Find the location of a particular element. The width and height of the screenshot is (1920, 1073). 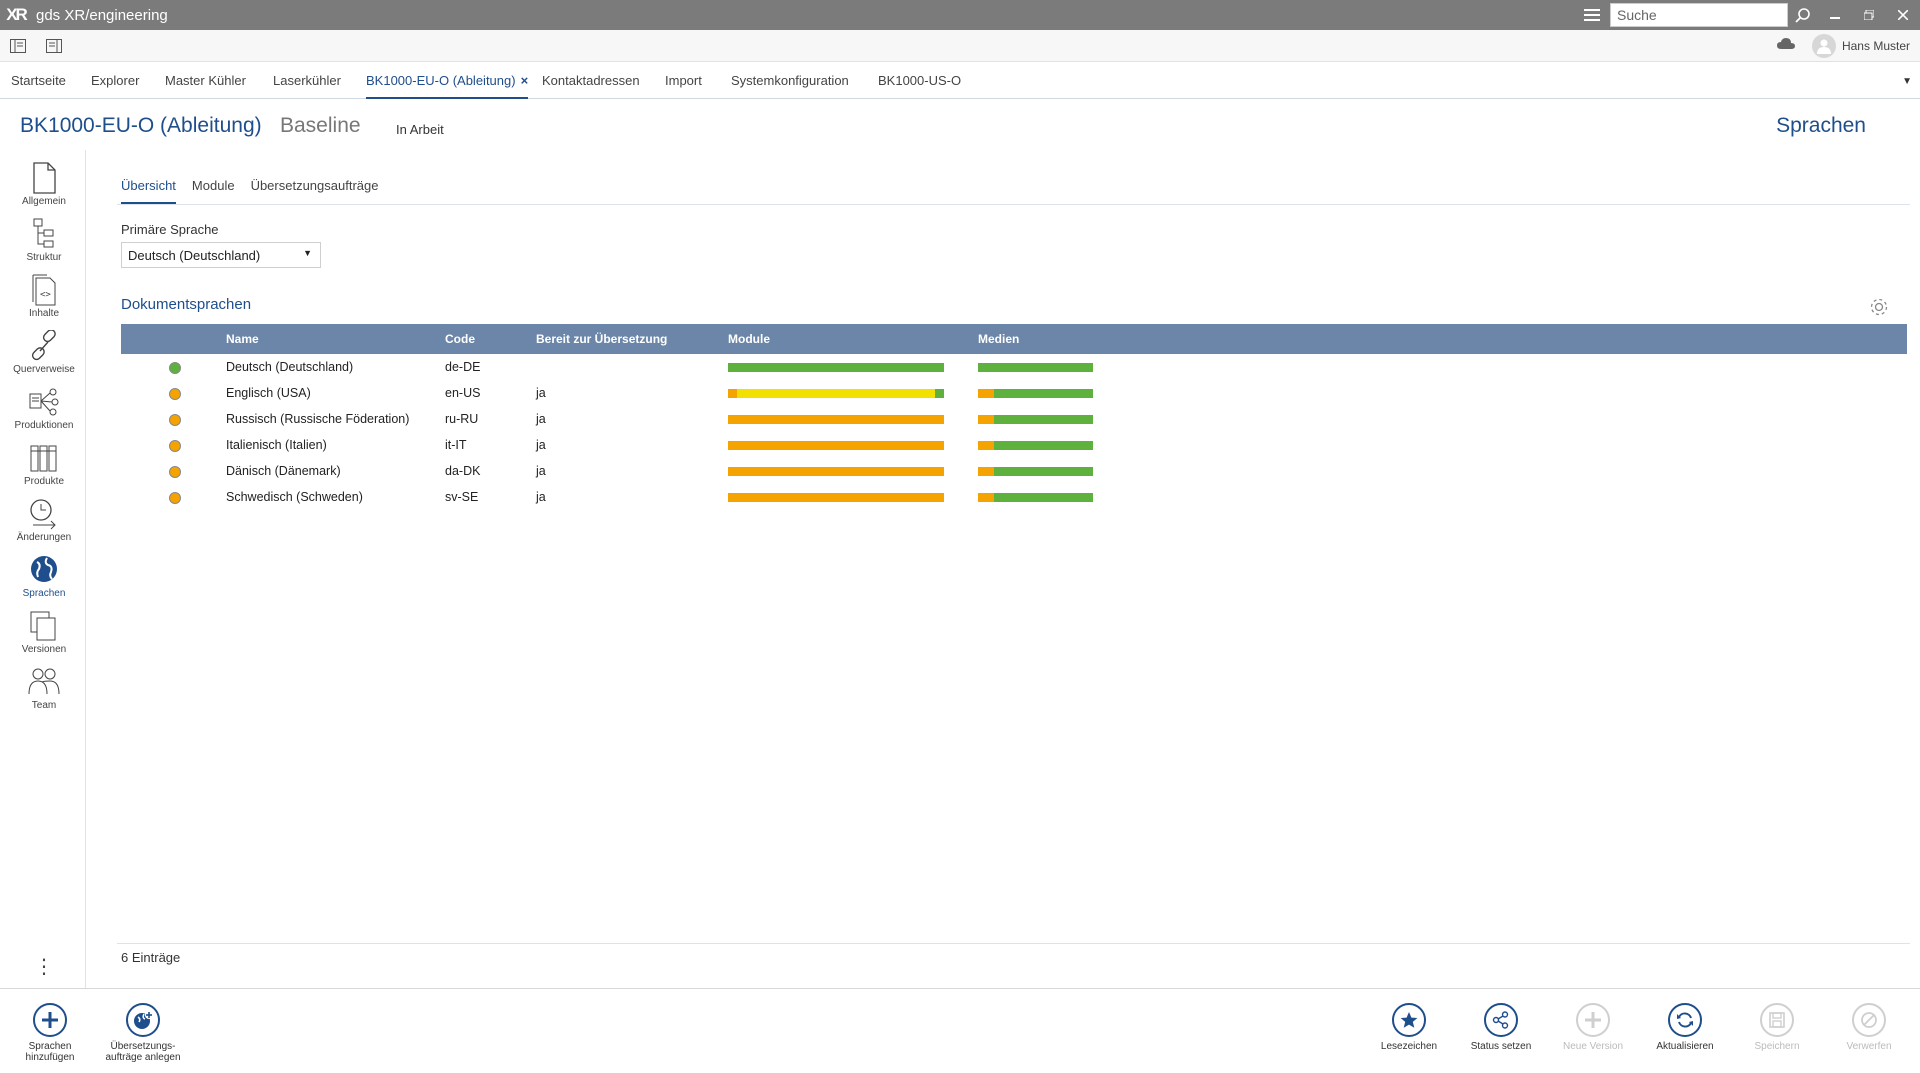

nav-aenderungen: Änderungen is located at coordinates (44, 522).